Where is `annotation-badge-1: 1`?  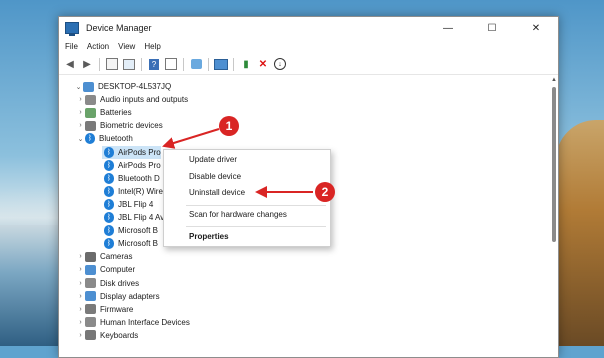 annotation-badge-1: 1 is located at coordinates (229, 126).